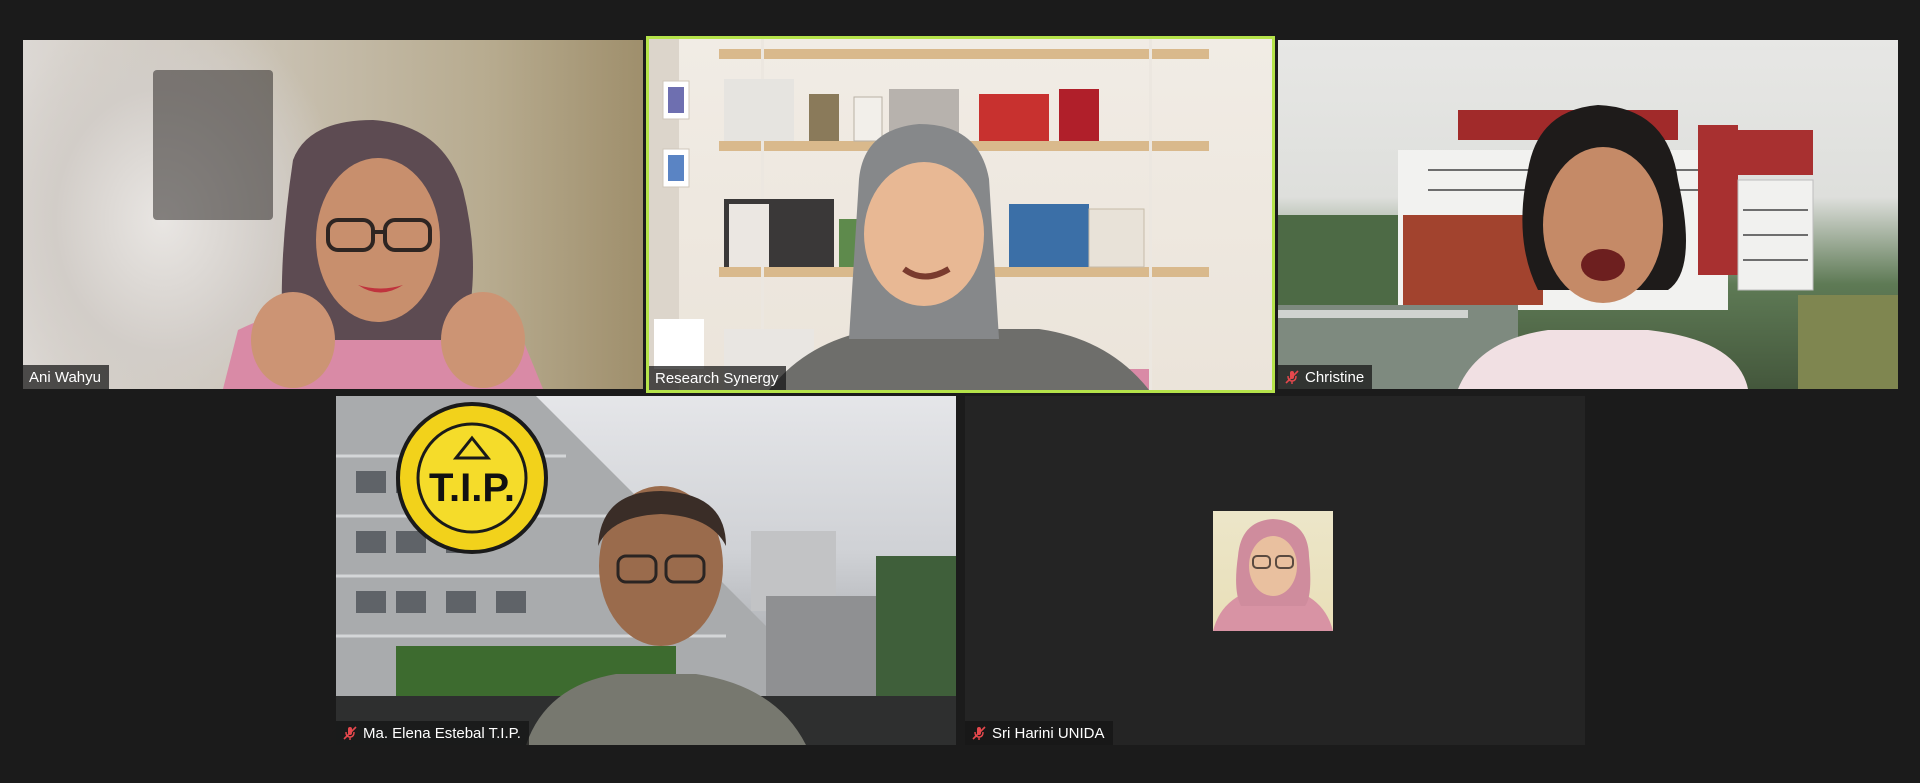 Image resolution: width=1920 pixels, height=783 pixels. What do you see at coordinates (1273, 575) in the screenshot?
I see `profile-picture` at bounding box center [1273, 575].